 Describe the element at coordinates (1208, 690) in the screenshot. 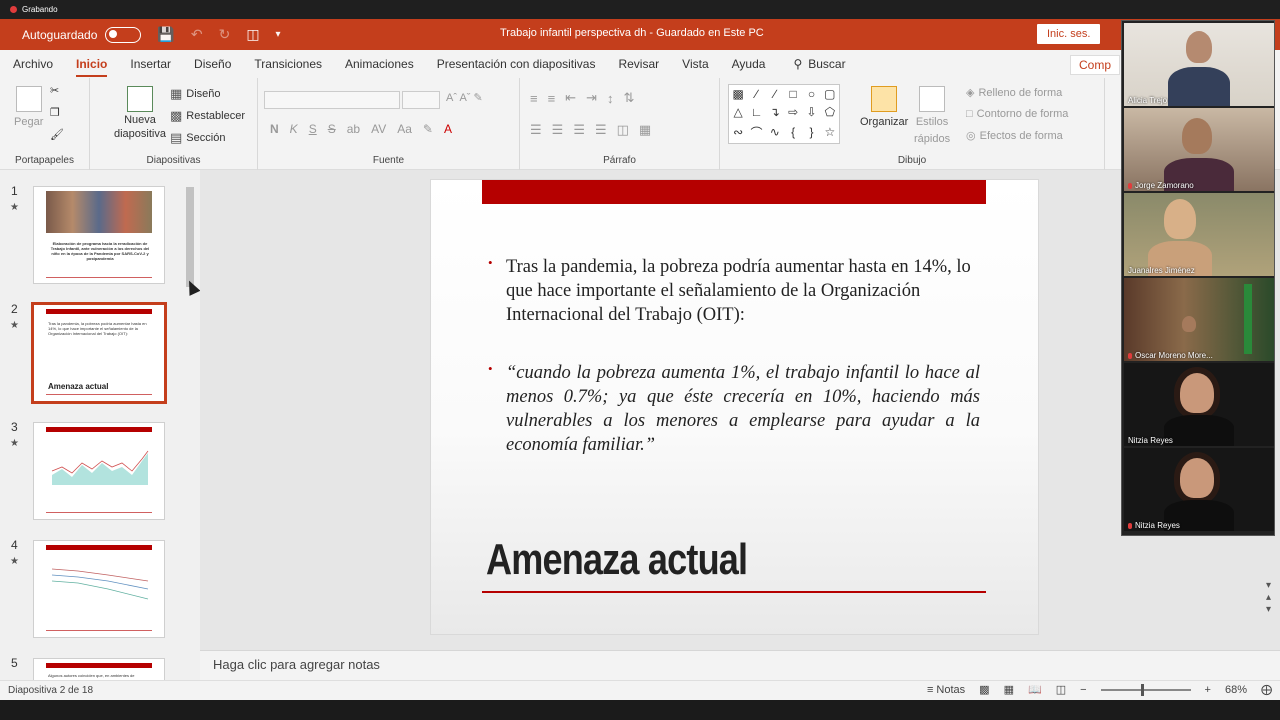

I see `zoom-in-icon: +` at that location.